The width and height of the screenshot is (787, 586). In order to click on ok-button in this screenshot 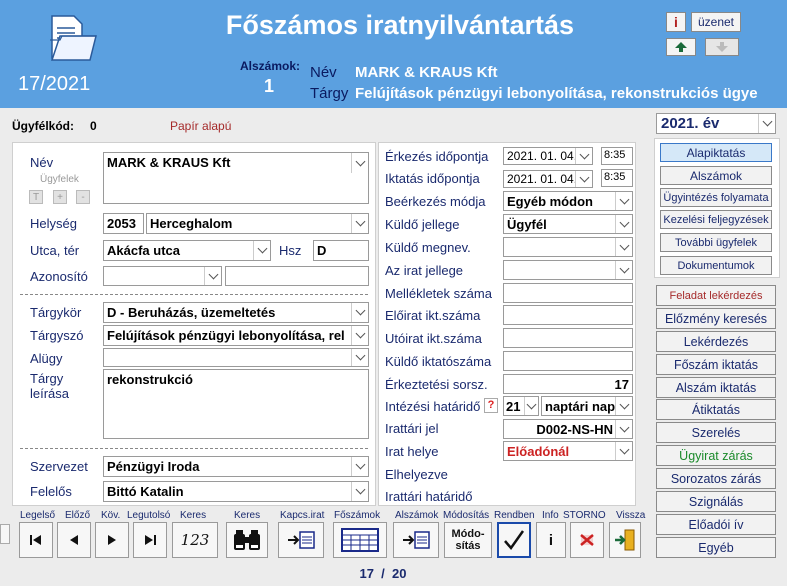, I will do `click(514, 540)`.